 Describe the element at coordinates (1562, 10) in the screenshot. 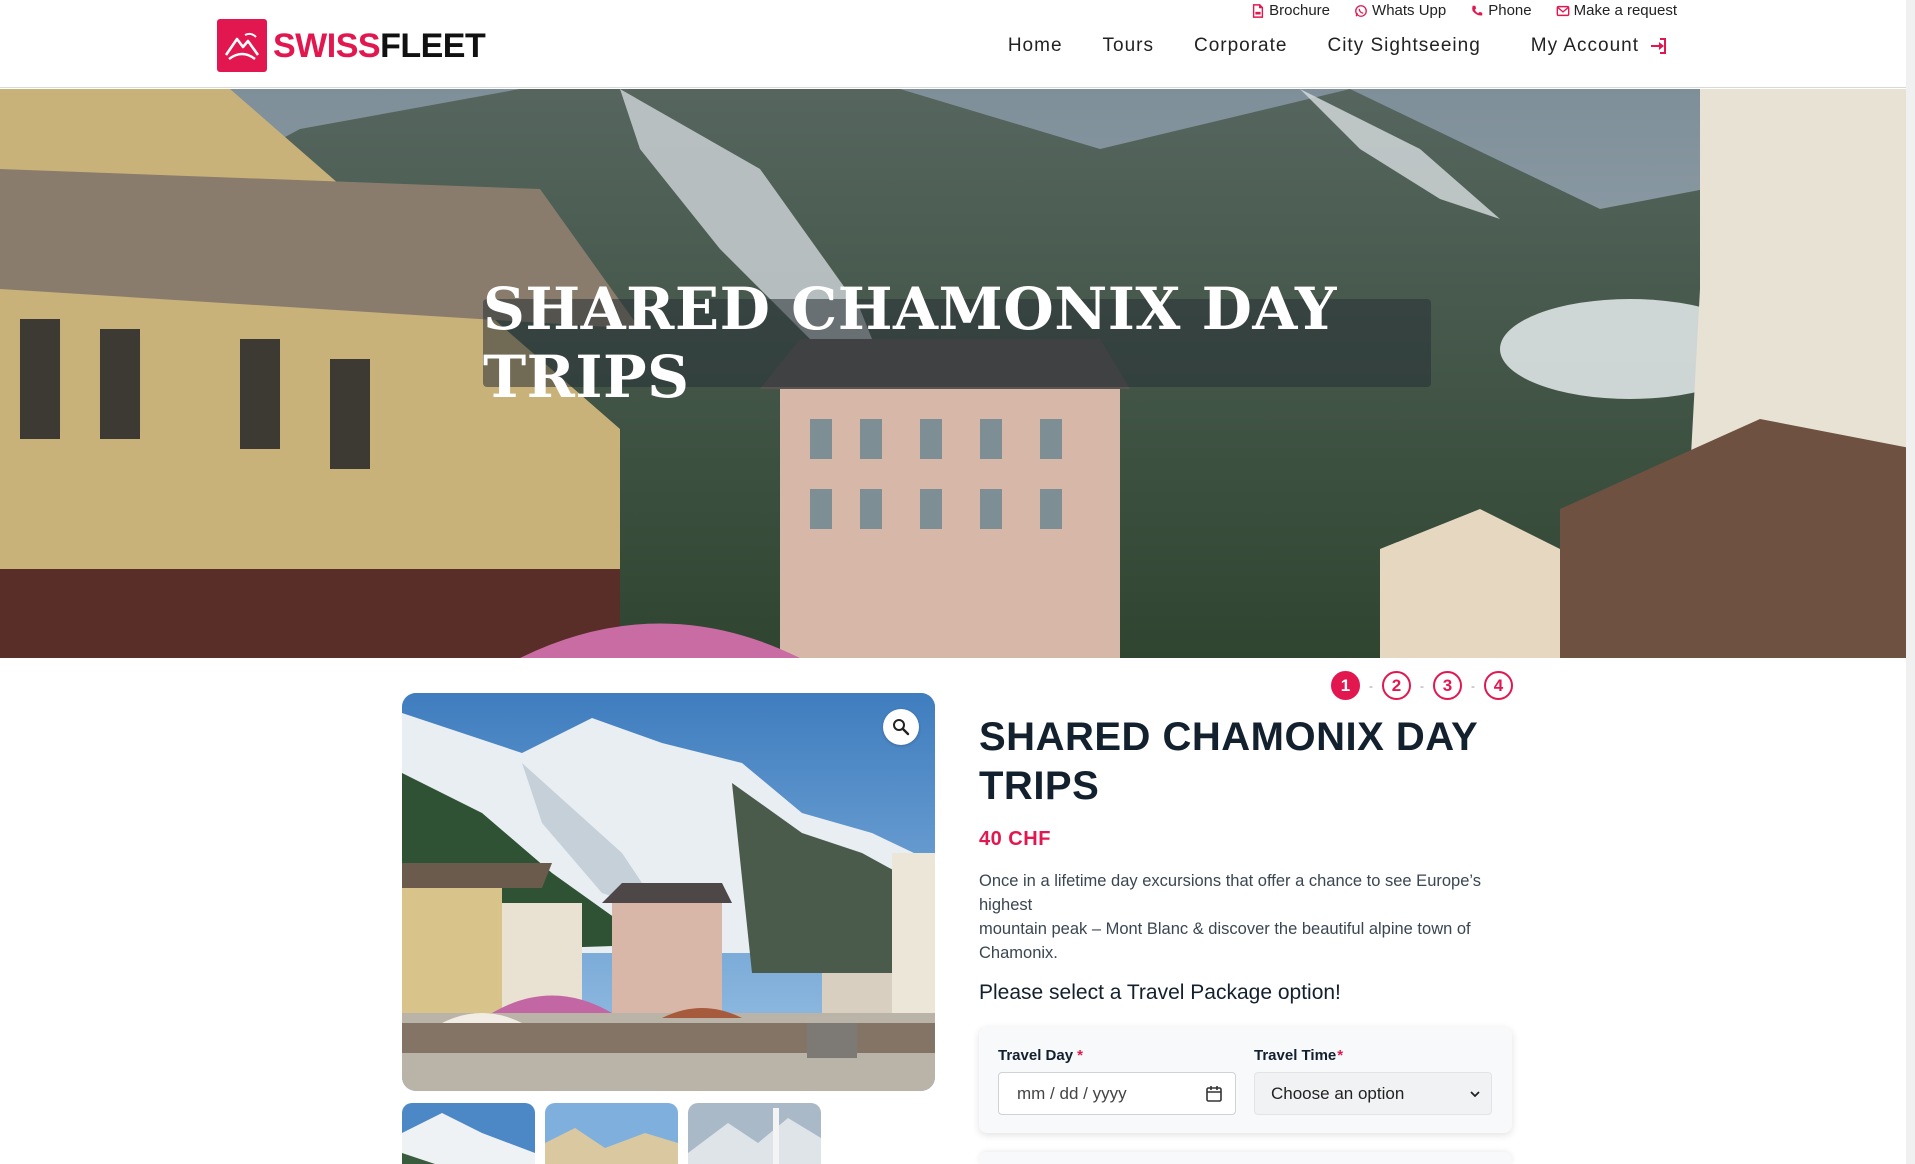

I see `envelope-icon` at that location.